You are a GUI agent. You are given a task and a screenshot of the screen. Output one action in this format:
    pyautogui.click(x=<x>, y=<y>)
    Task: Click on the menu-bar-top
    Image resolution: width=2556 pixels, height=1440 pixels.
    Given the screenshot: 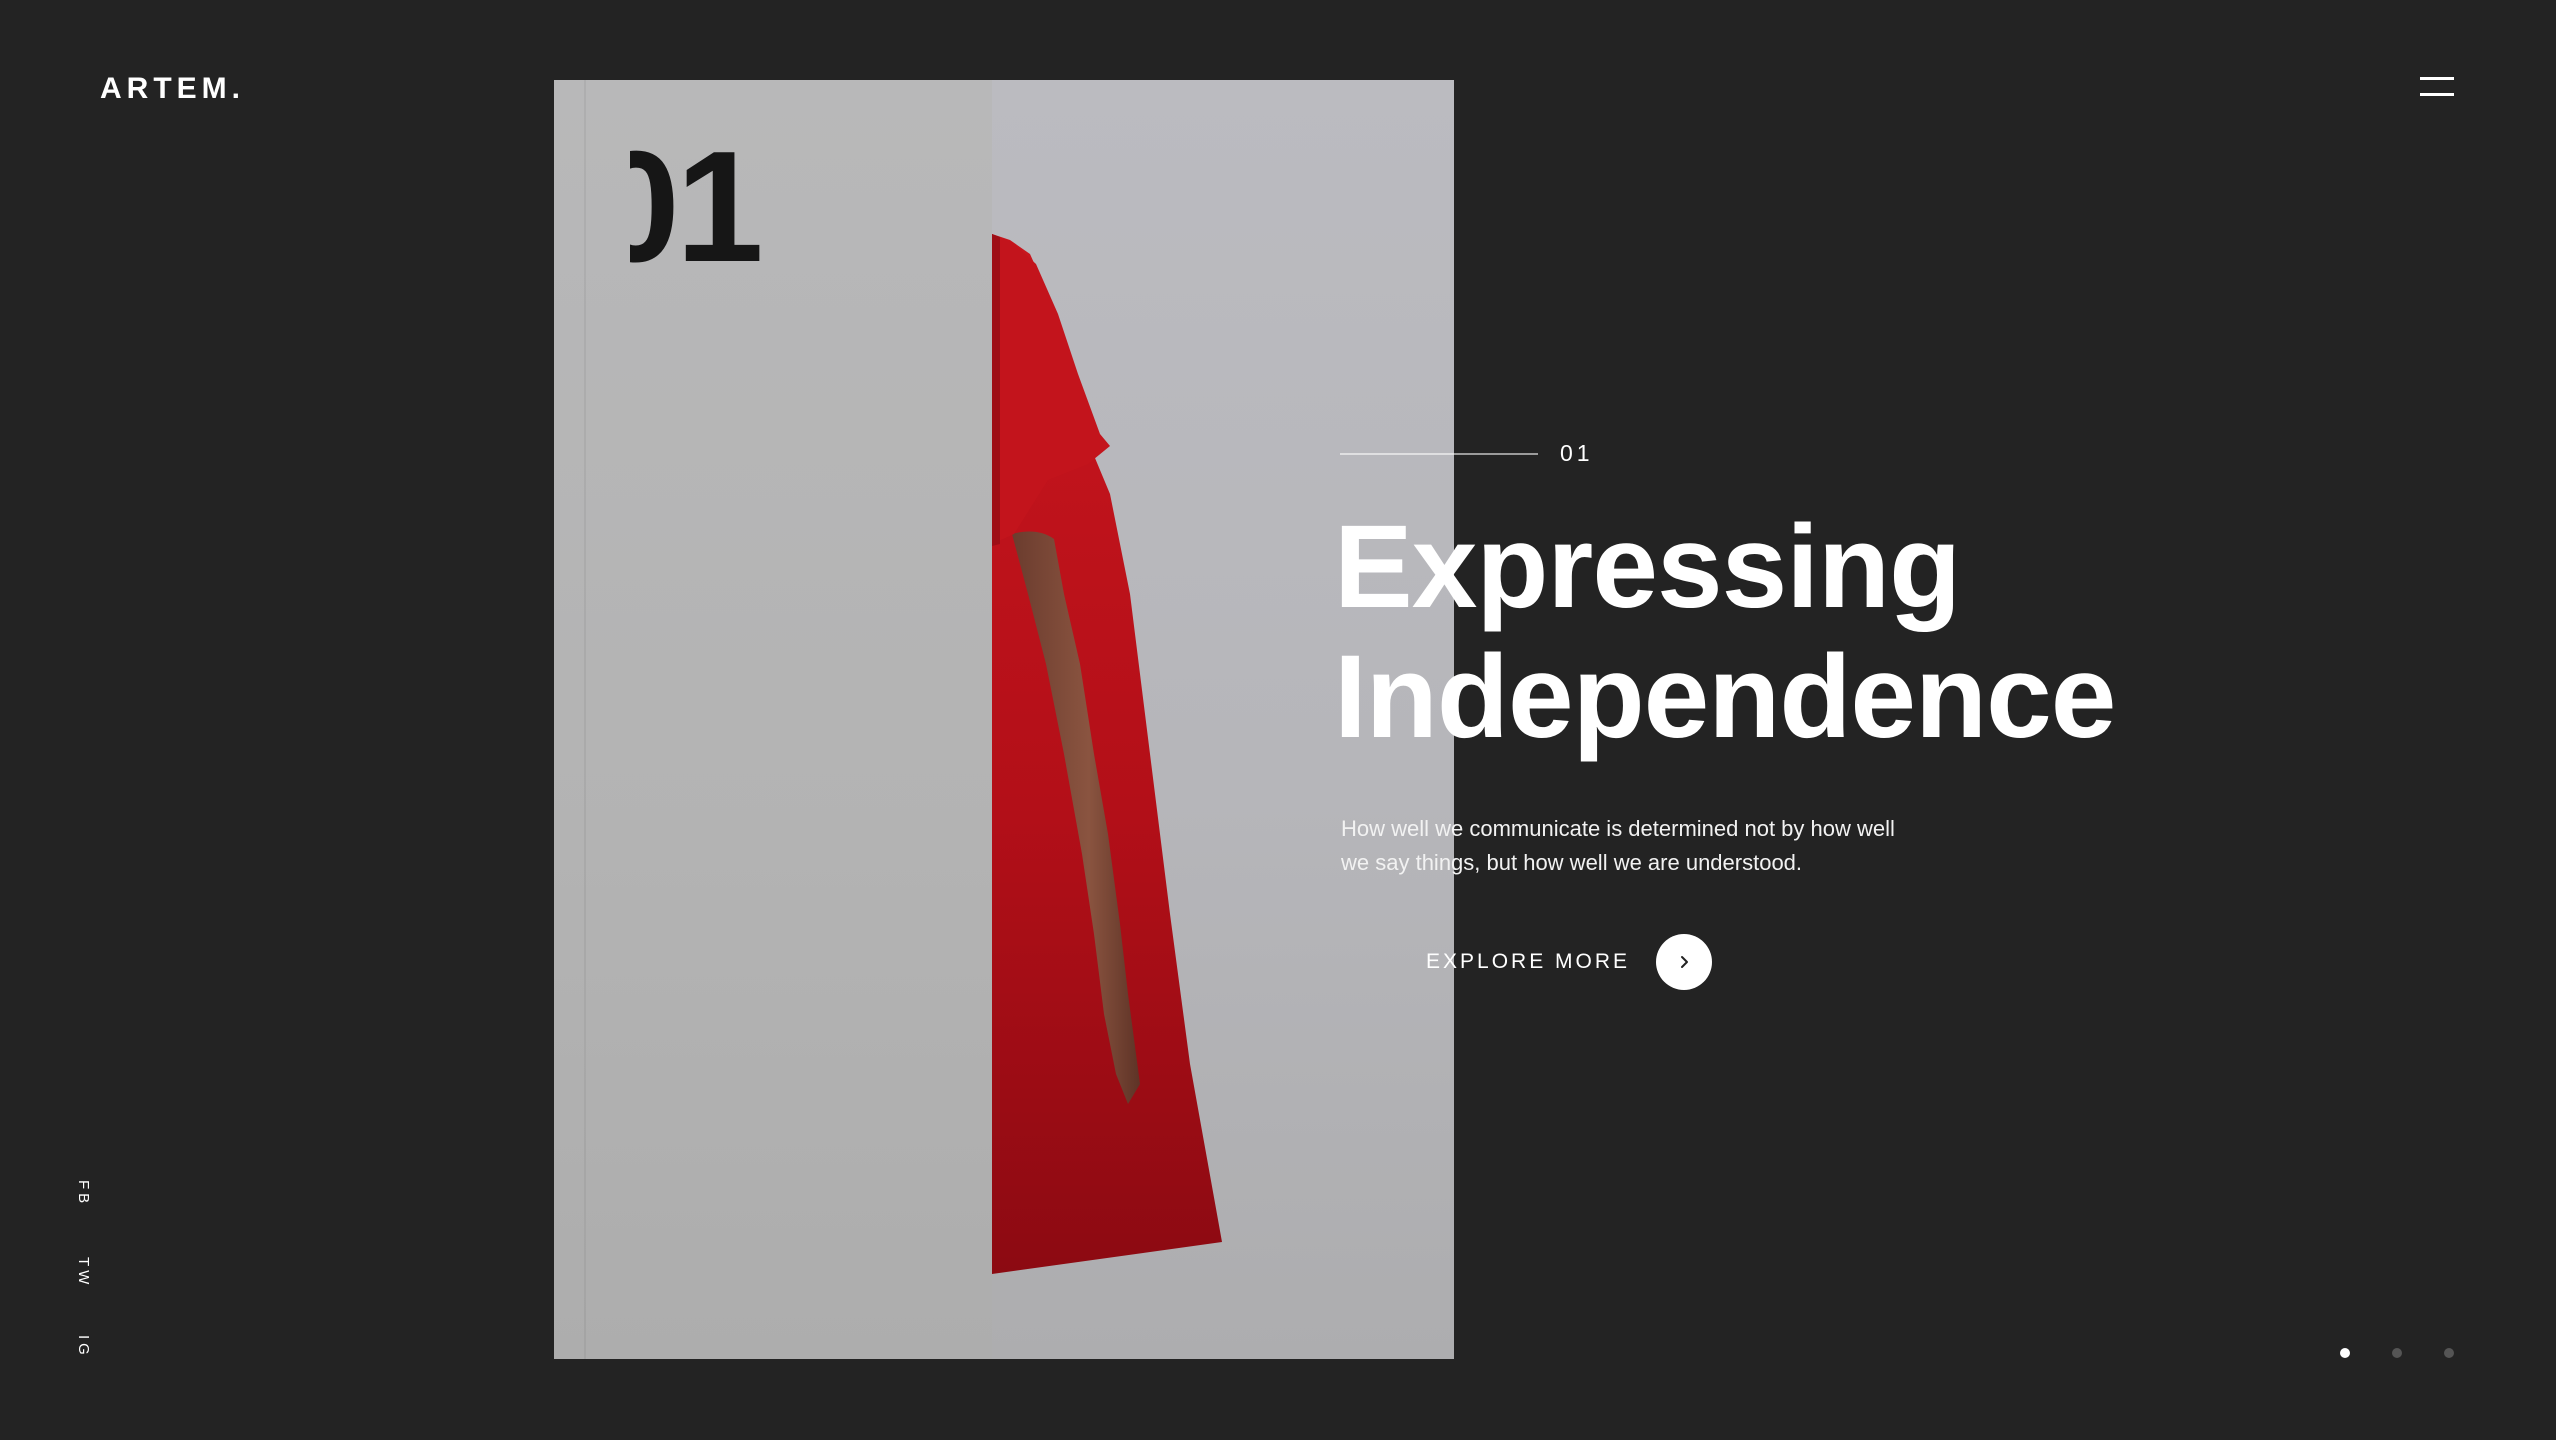 What is the action you would take?
    pyautogui.click(x=2437, y=78)
    